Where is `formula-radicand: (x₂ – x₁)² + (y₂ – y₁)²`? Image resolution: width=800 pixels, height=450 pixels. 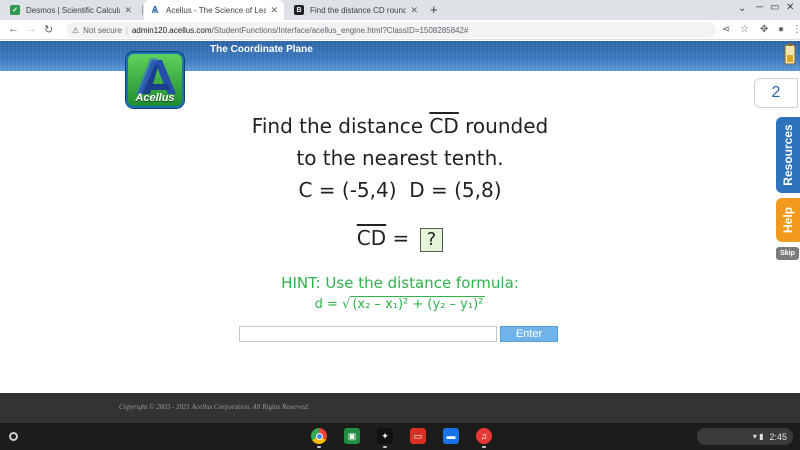 formula-radicand: (x₂ – x₁)² + (y₂ – y₁)² is located at coordinates (418, 304).